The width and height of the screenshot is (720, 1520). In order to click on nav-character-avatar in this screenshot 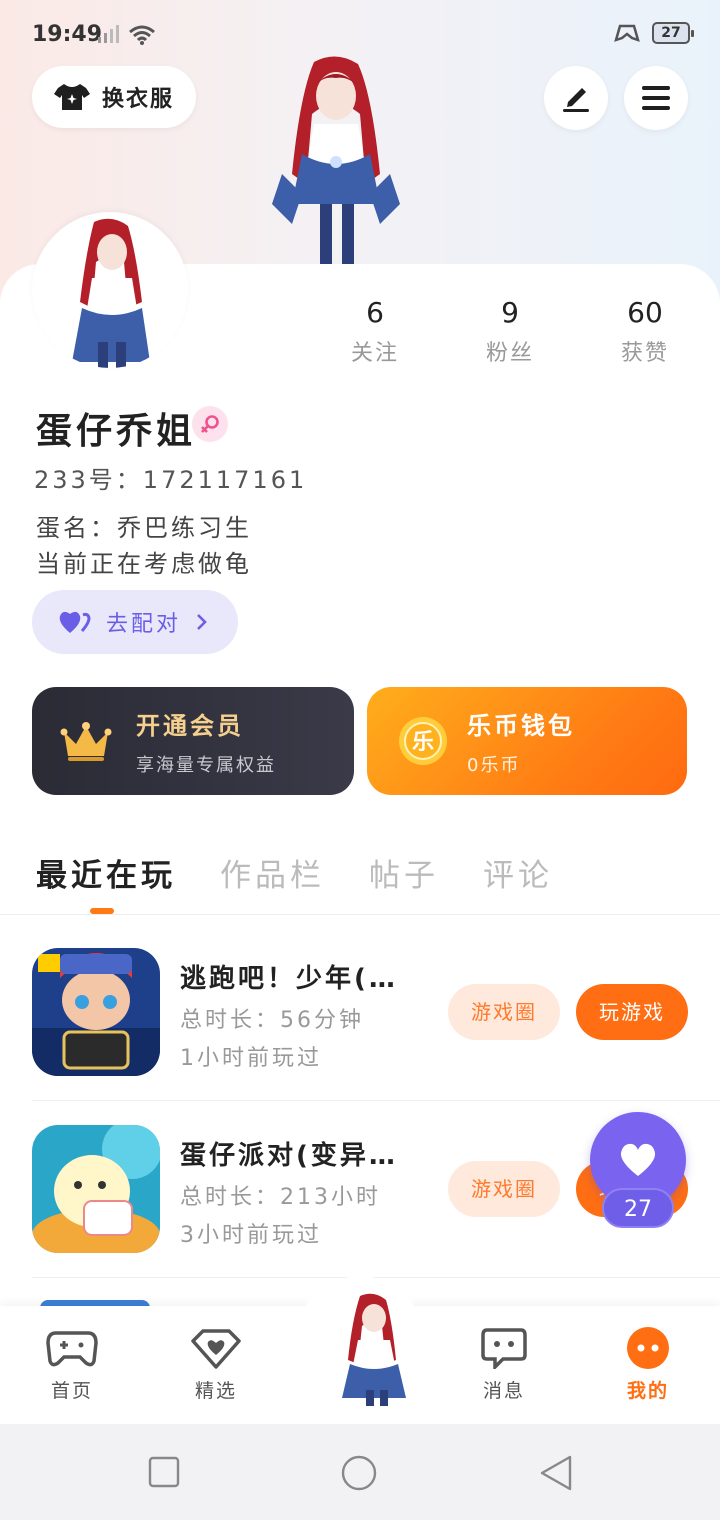, I will do `click(371, 1349)`.